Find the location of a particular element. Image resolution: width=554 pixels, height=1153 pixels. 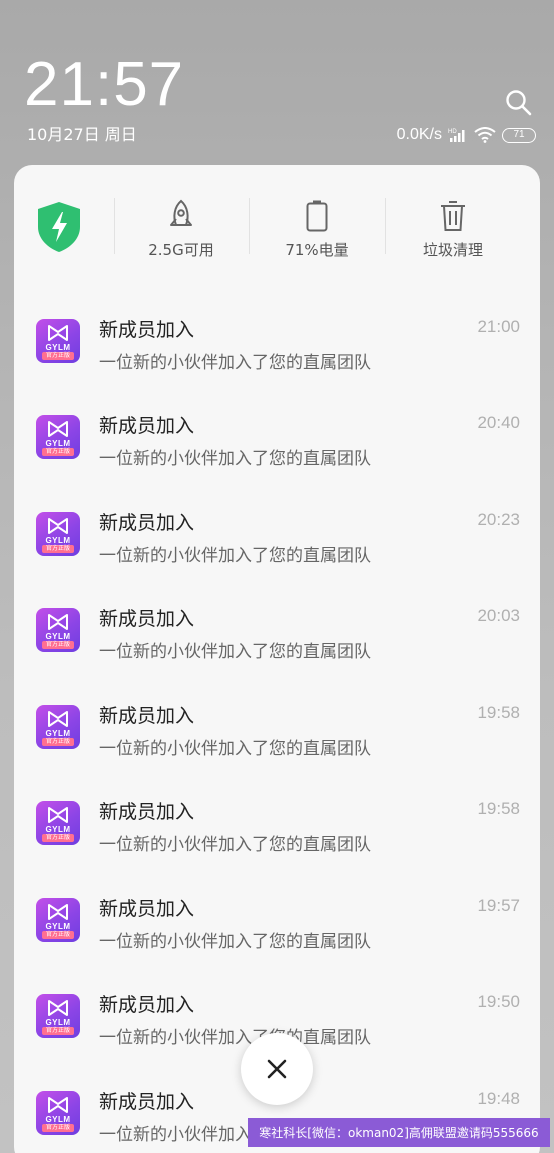

net-speed: 0.0K/s is located at coordinates (419, 134).